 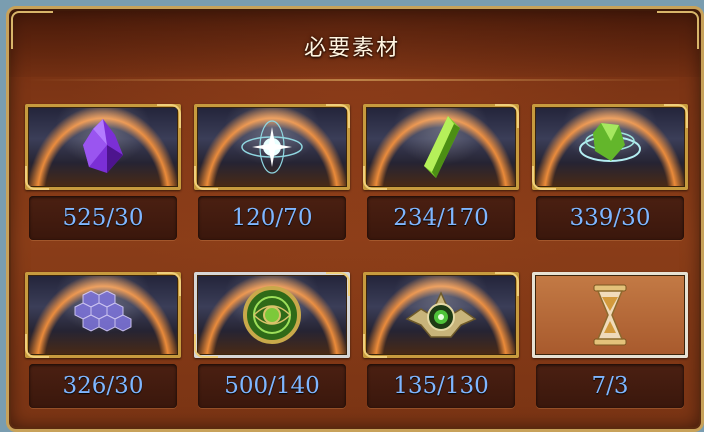 I want to click on purple-crystal-icon, so click(x=103, y=146).